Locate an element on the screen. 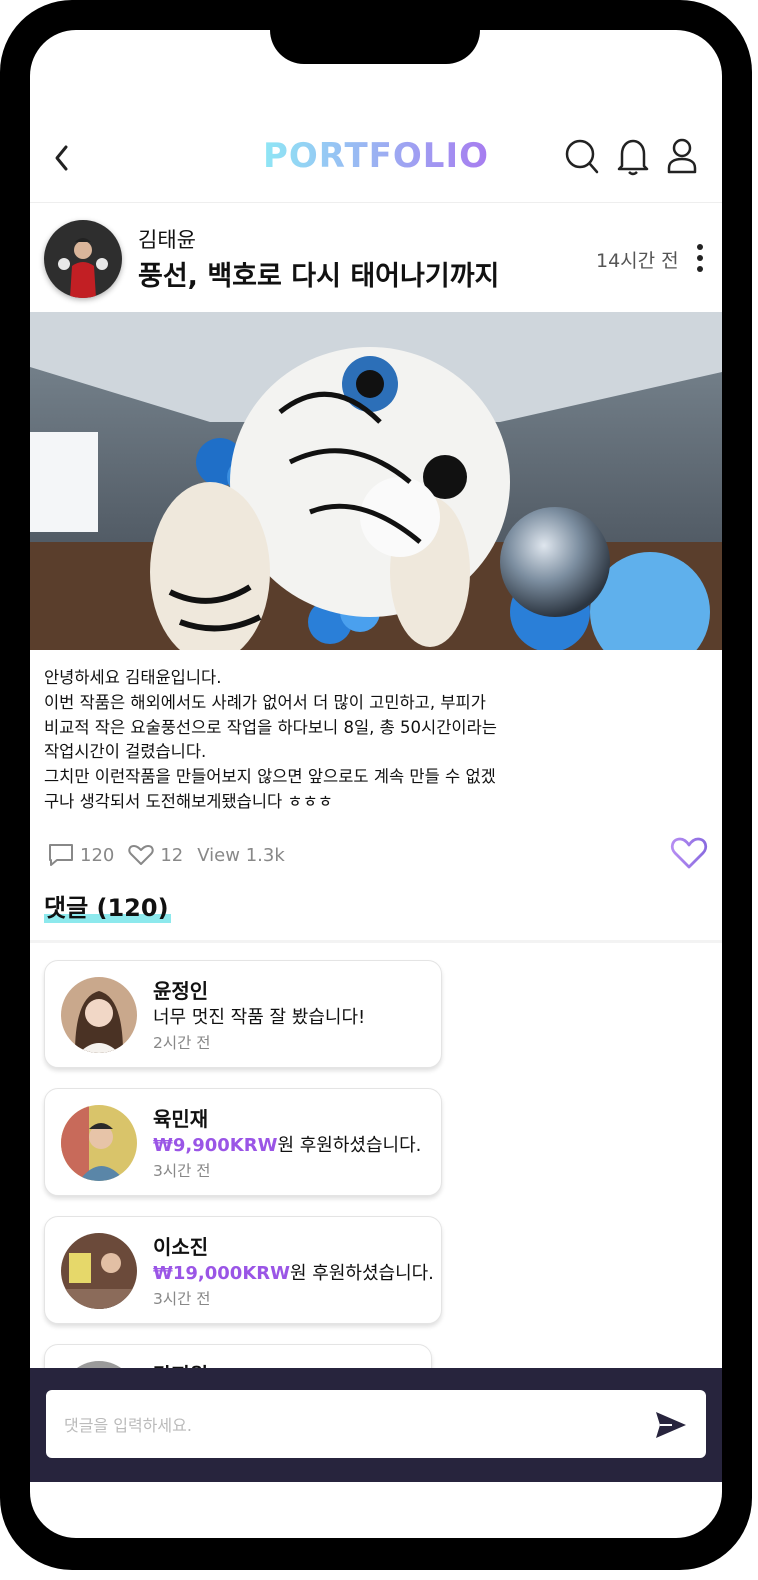 This screenshot has height=1580, width=758. comment-card: 육민재 ₩9,900KRW원 후원하셨습니다. 3시간 전 is located at coordinates (243, 1142).